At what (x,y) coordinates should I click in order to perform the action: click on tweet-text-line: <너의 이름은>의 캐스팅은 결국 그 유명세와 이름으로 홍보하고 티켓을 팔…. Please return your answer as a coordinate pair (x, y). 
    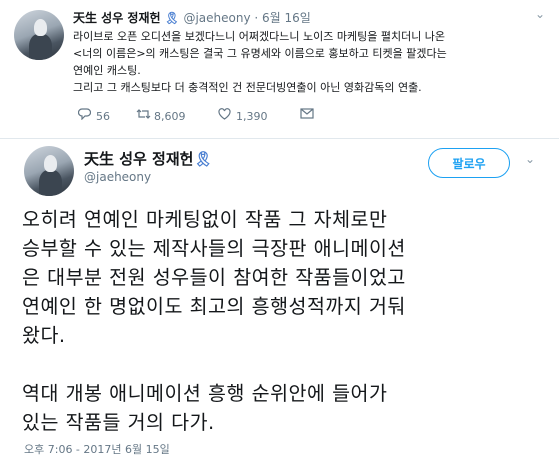
    Looking at the image, I should click on (260, 53).